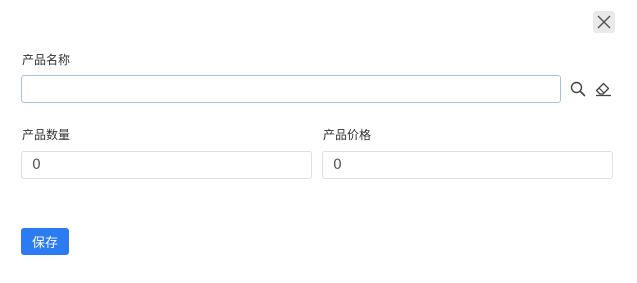 This screenshot has width=637, height=283. I want to click on search-button, so click(578, 89).